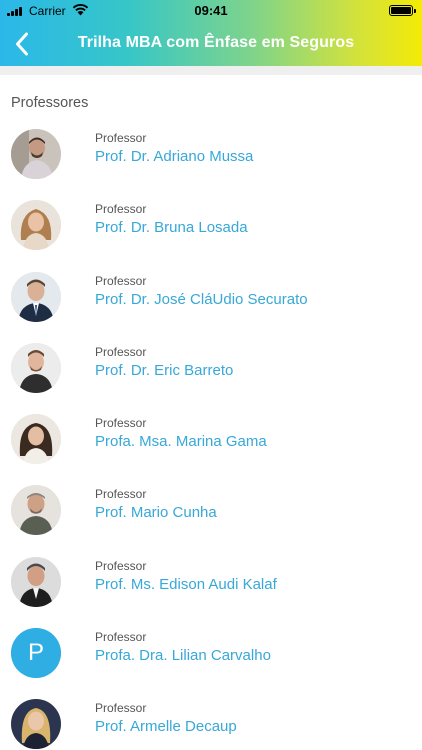  I want to click on professor-name: Prof. Dr. José CláUdio Securato, so click(201, 299).